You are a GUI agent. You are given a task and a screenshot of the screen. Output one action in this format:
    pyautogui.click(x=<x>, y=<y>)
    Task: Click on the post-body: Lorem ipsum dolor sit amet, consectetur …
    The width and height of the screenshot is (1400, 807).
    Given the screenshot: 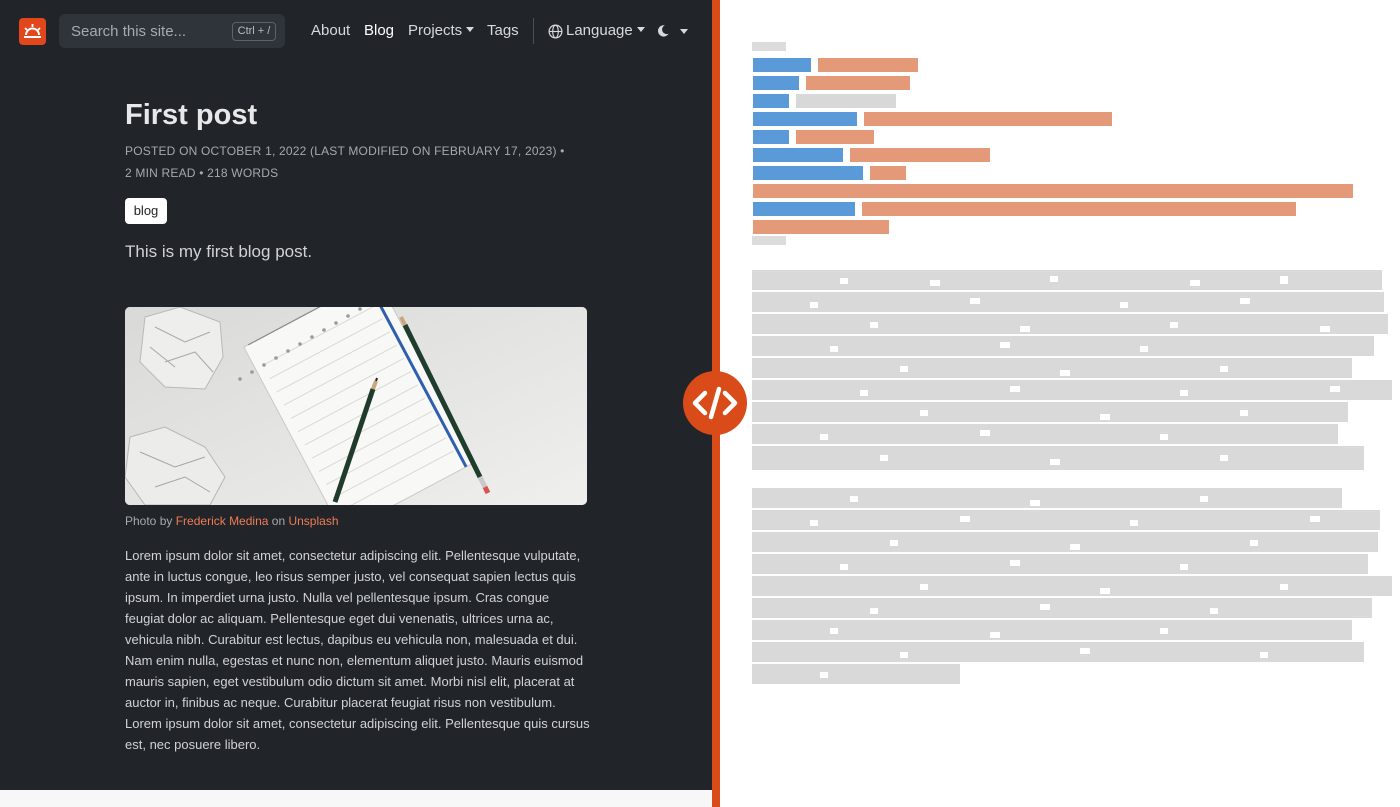 What is the action you would take?
    pyautogui.click(x=357, y=650)
    